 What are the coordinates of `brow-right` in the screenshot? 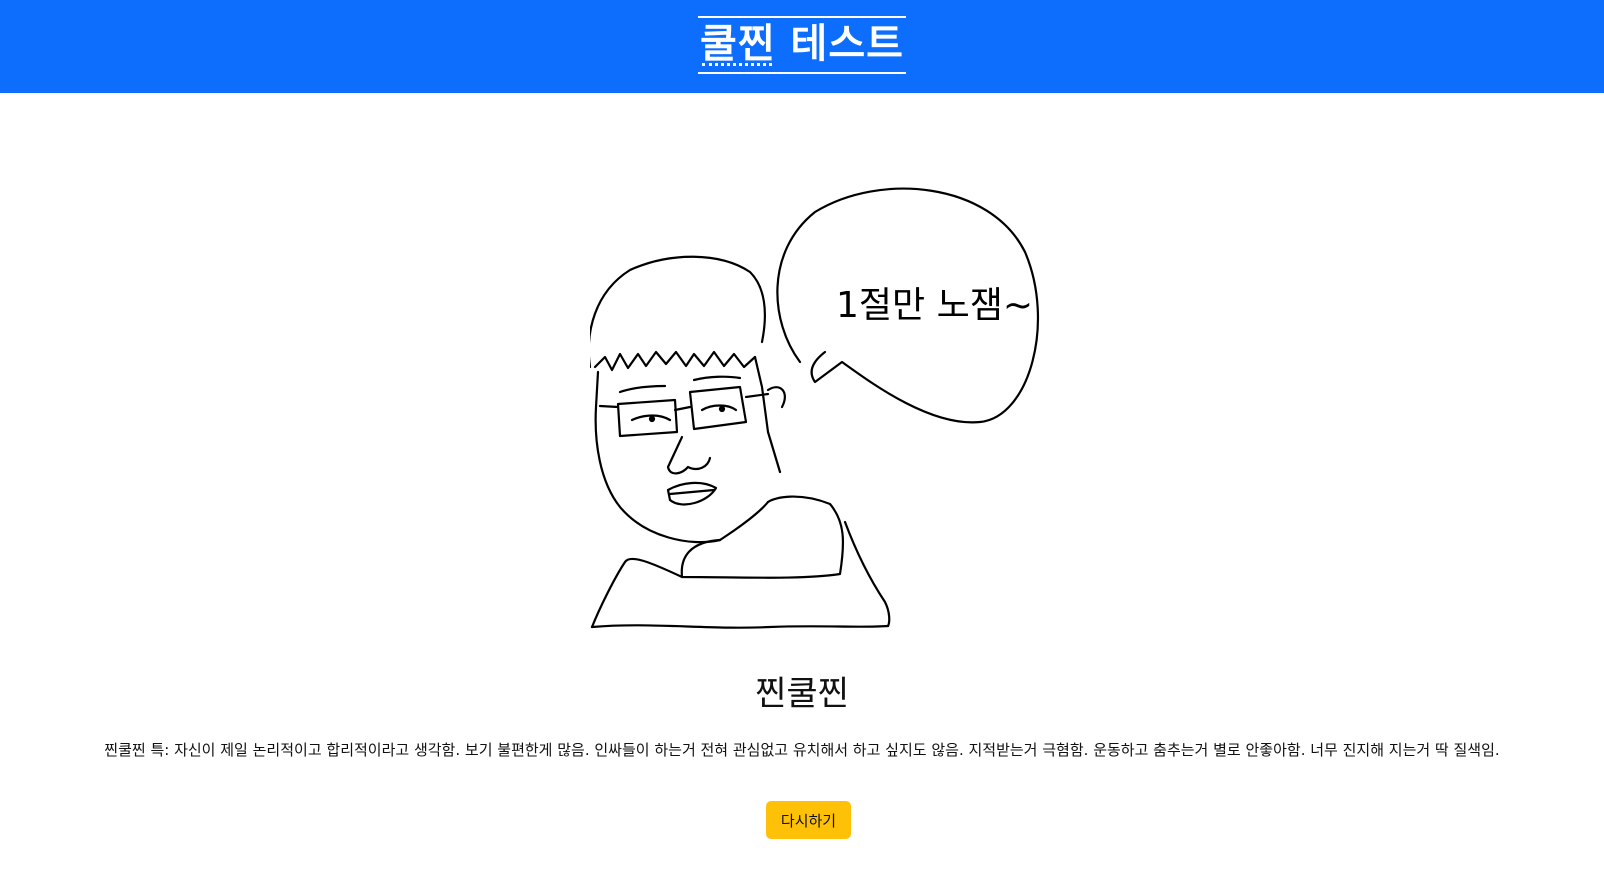 It's located at (717, 378).